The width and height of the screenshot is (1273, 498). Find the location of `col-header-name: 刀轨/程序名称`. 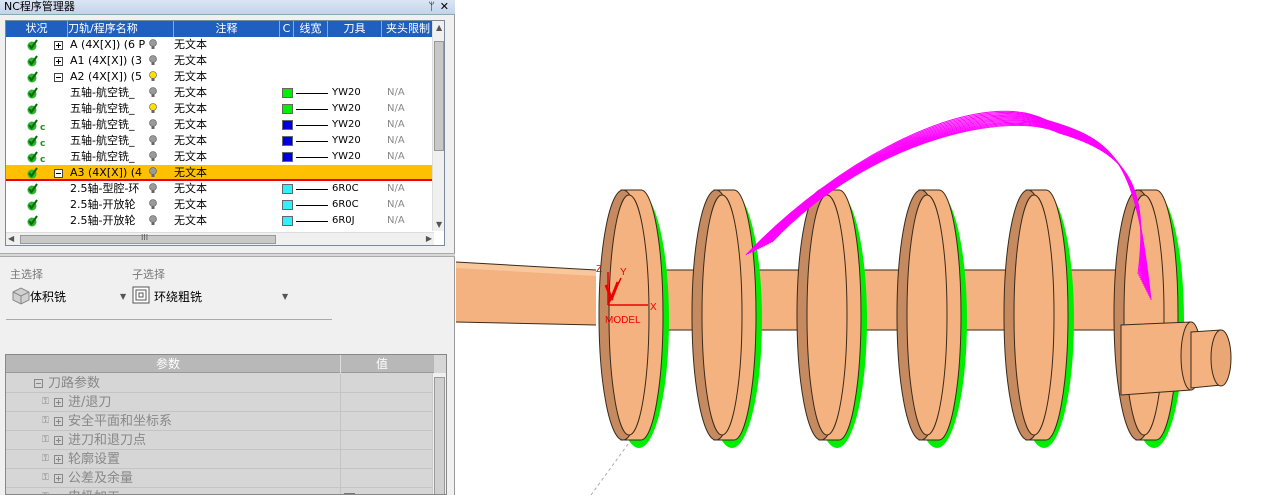

col-header-name: 刀轨/程序名称 is located at coordinates (121, 29).